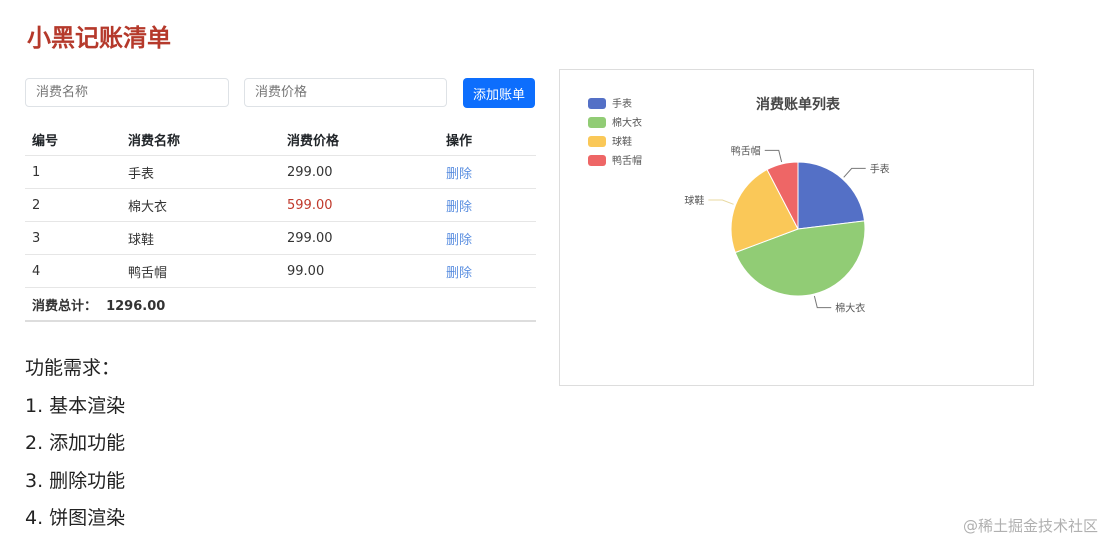  Describe the element at coordinates (200, 139) in the screenshot. I see `header-name: 消费名称` at that location.